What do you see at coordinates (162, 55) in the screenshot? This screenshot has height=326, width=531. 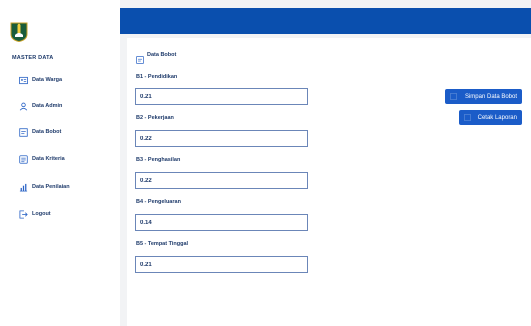 I see `page-title-text: Data Bobot` at bounding box center [162, 55].